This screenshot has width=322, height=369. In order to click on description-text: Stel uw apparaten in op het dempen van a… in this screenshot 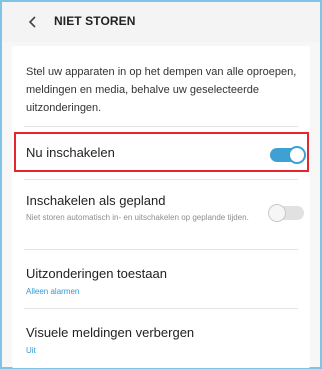, I will do `click(161, 90)`.